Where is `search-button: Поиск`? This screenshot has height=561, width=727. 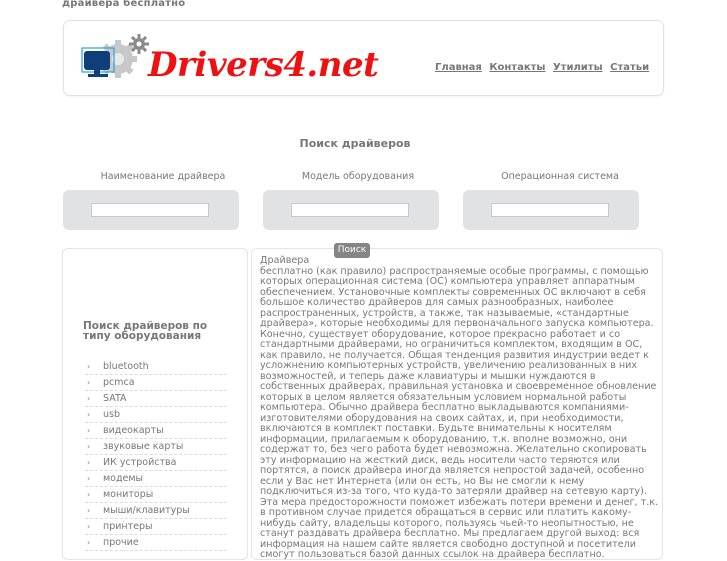 search-button: Поиск is located at coordinates (352, 250).